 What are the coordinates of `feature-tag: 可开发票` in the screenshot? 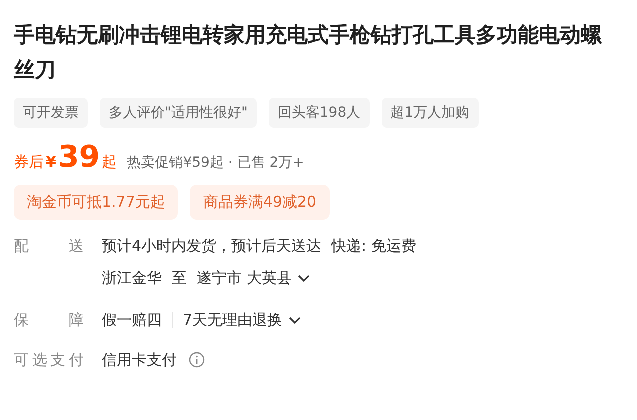 It's located at (51, 113).